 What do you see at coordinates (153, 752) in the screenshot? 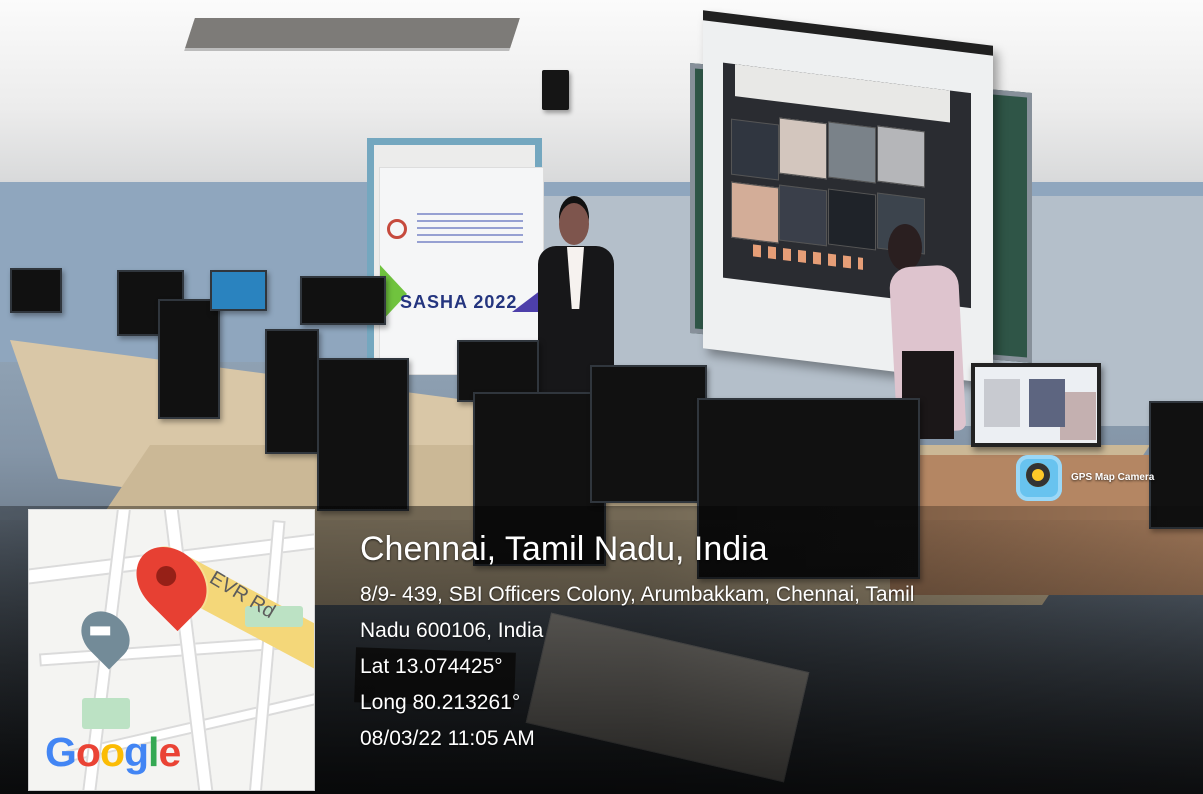
I see `google-logo-letter: l` at bounding box center [153, 752].